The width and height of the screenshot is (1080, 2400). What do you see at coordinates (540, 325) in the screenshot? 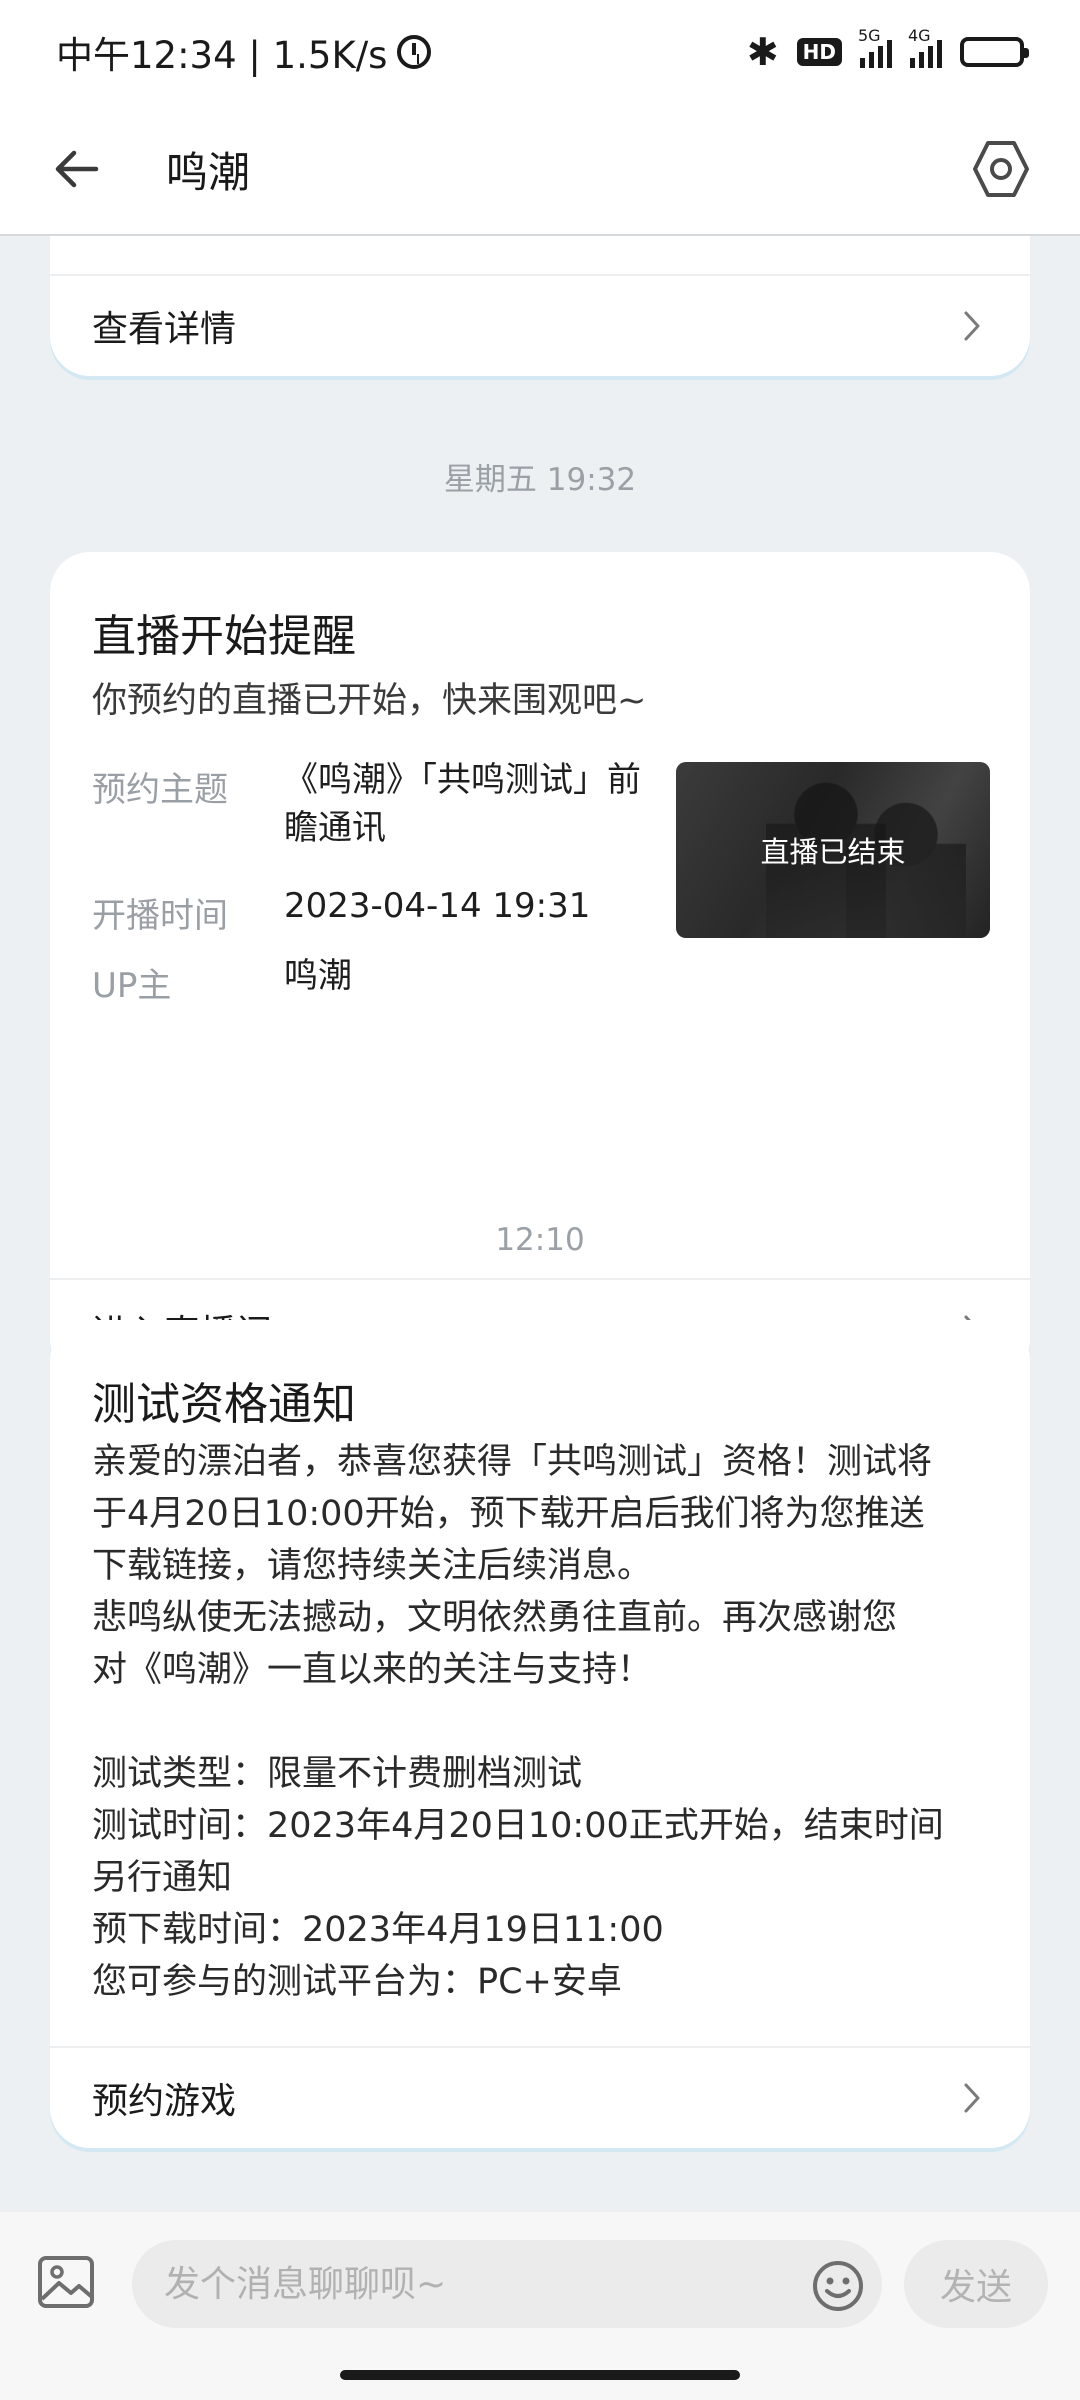
I see `view-details-link: 查看详情` at bounding box center [540, 325].